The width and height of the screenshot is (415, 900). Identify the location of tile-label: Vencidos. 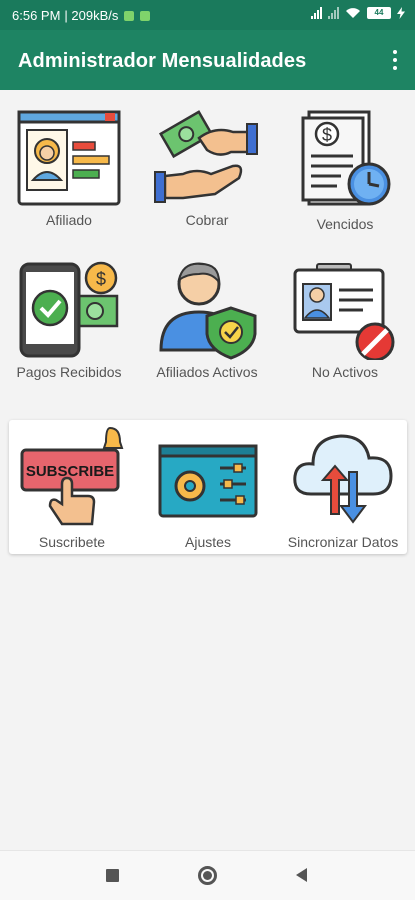
(345, 224).